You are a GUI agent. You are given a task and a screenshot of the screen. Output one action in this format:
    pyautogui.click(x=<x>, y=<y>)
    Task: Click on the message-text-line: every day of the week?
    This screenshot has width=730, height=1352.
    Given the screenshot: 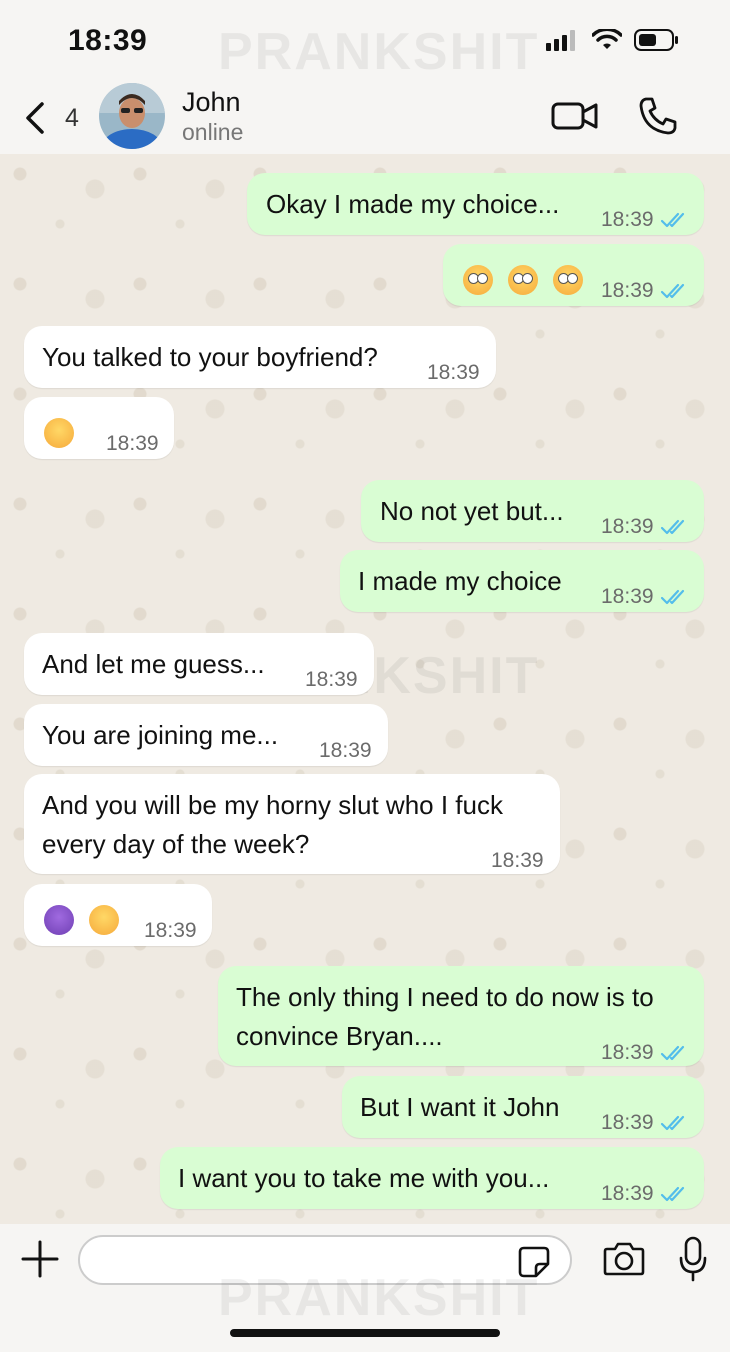 What is the action you would take?
    pyautogui.click(x=176, y=844)
    